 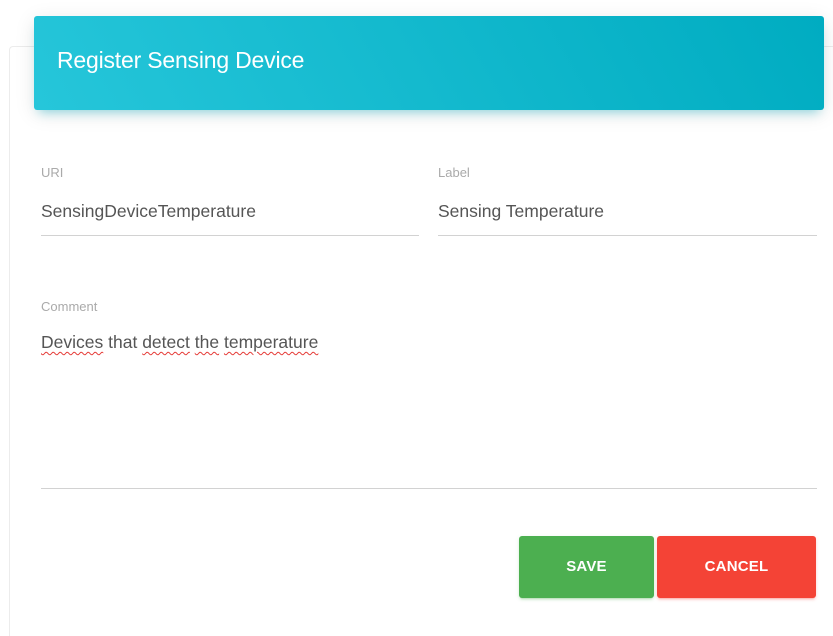 What do you see at coordinates (429, 63) in the screenshot?
I see `dialog-header: Register Sensing Device` at bounding box center [429, 63].